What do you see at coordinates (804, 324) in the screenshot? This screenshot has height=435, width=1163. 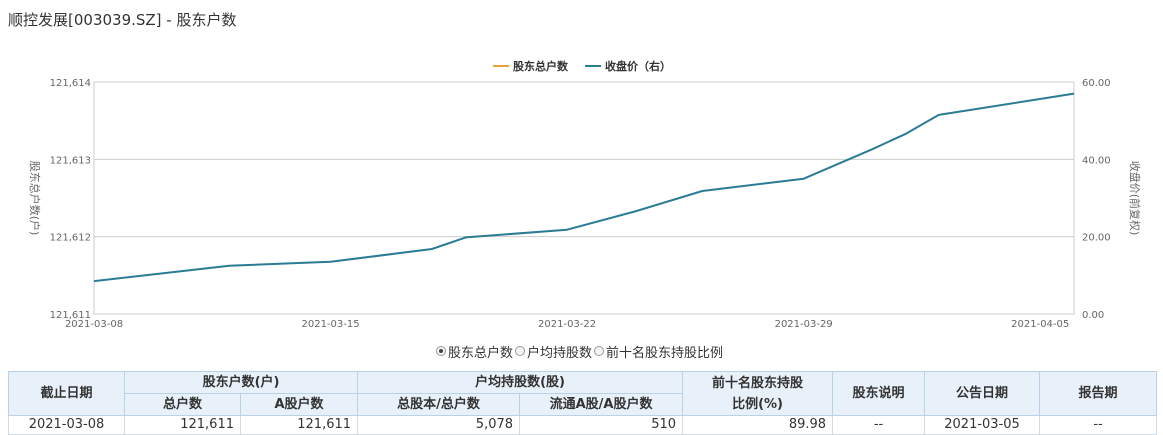 I see `x-tick-label: 2021-03-29` at bounding box center [804, 324].